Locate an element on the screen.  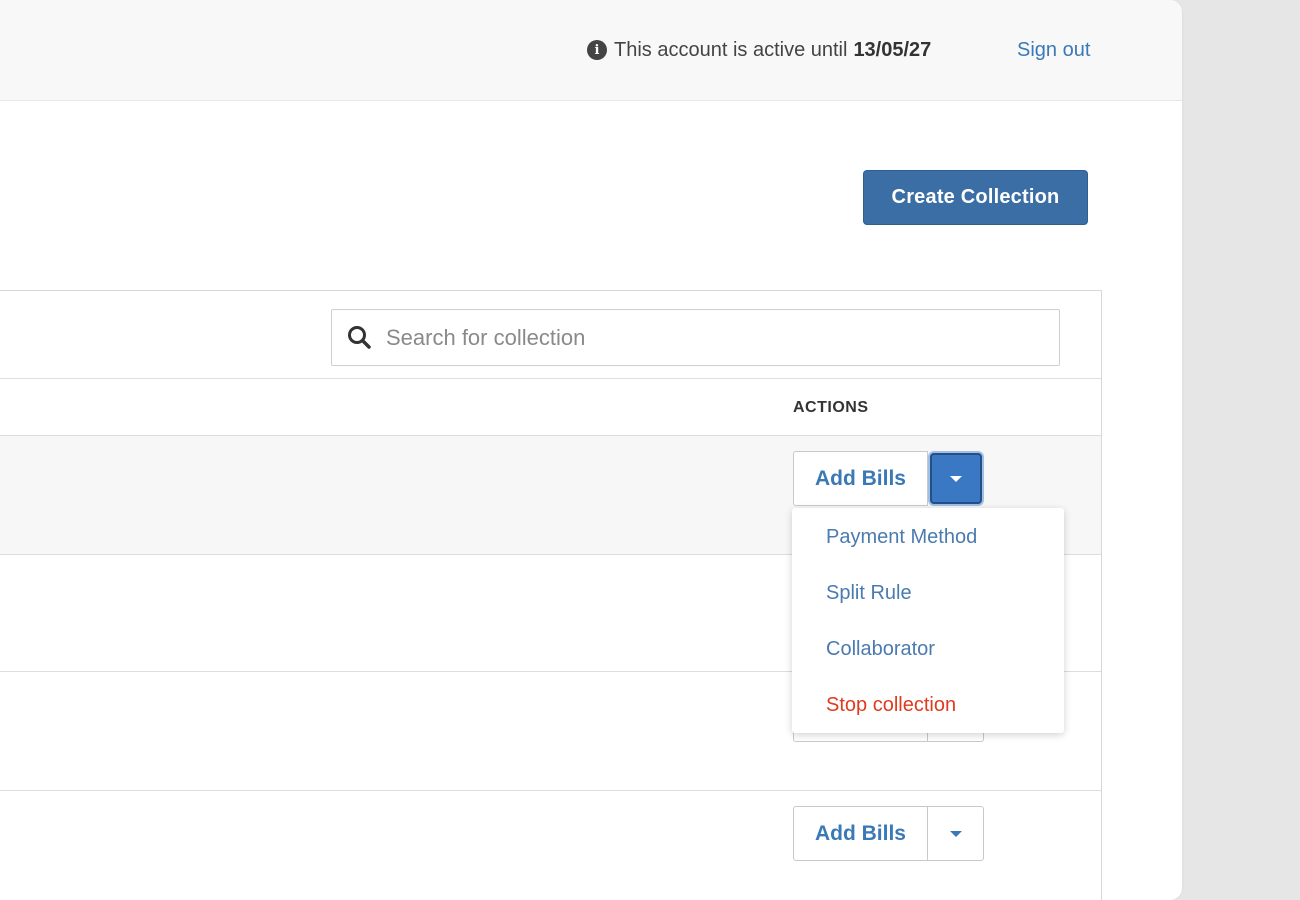
menu-item-stop-collection: Stop collection is located at coordinates (928, 712).